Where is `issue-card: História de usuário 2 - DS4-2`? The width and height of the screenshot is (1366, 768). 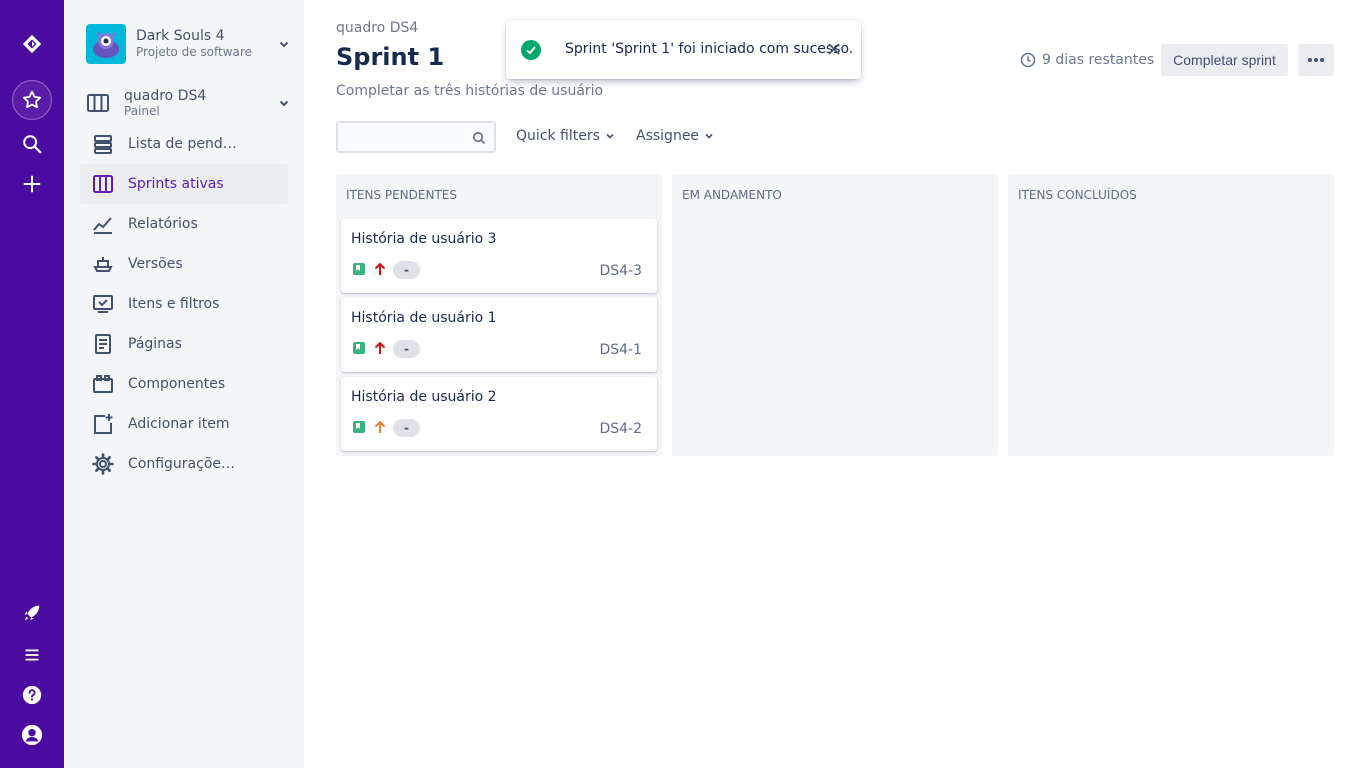 issue-card: História de usuário 2 - DS4-2 is located at coordinates (499, 414).